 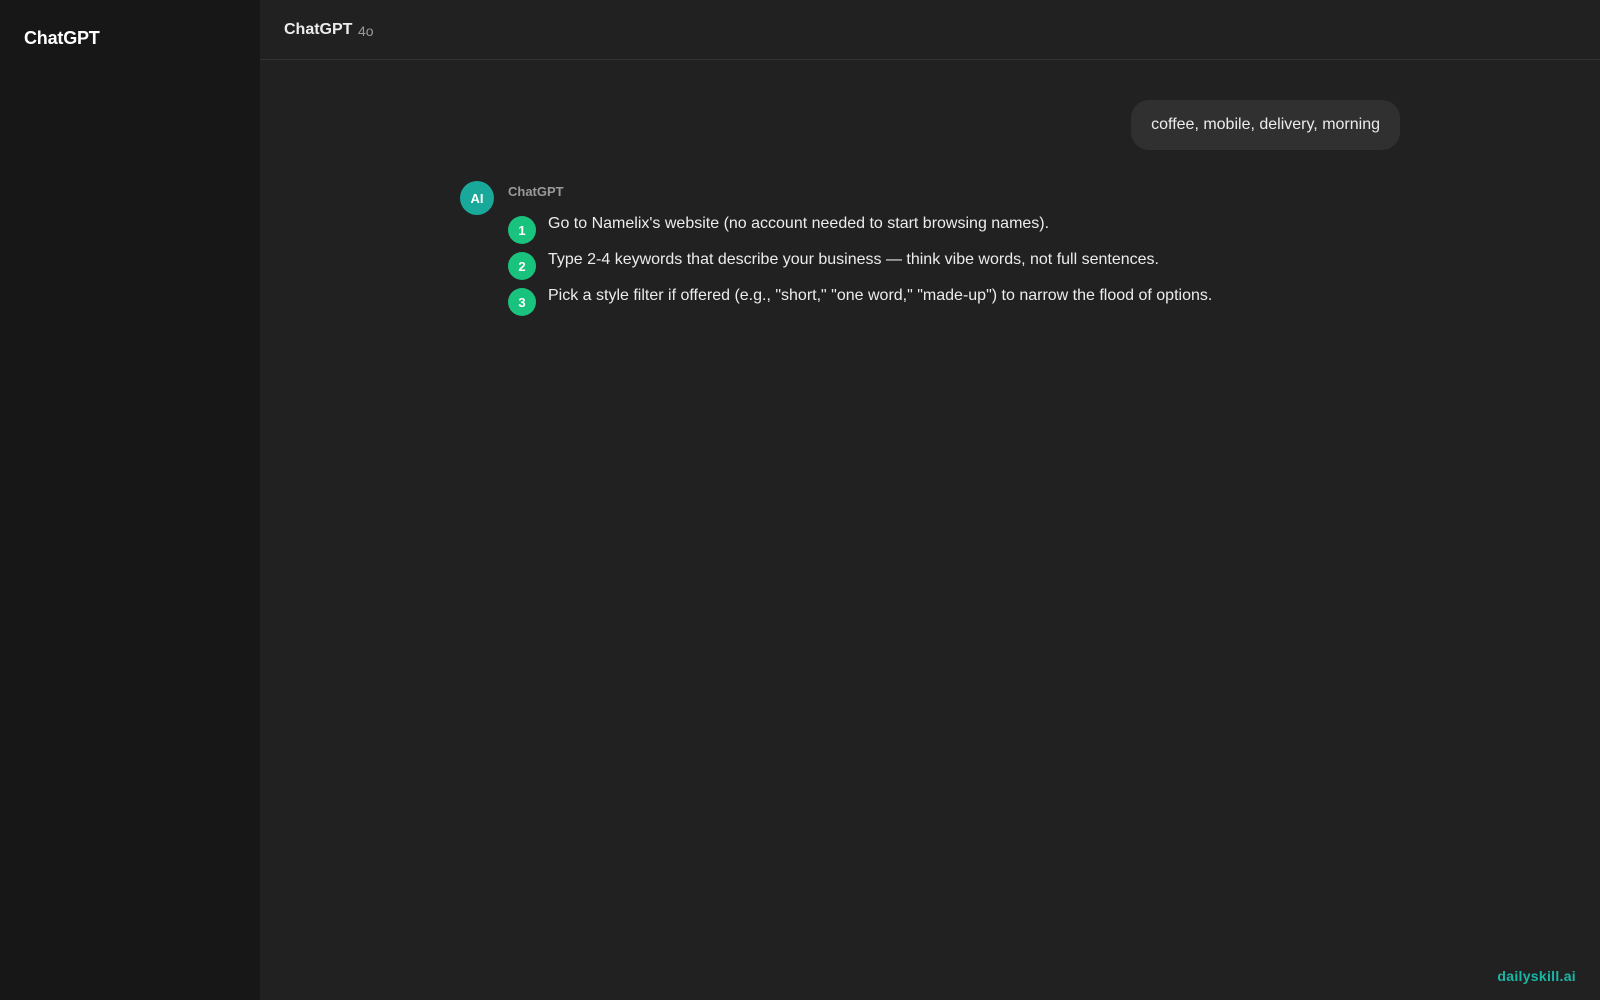 What do you see at coordinates (366, 31) in the screenshot?
I see `model-selector: 4o` at bounding box center [366, 31].